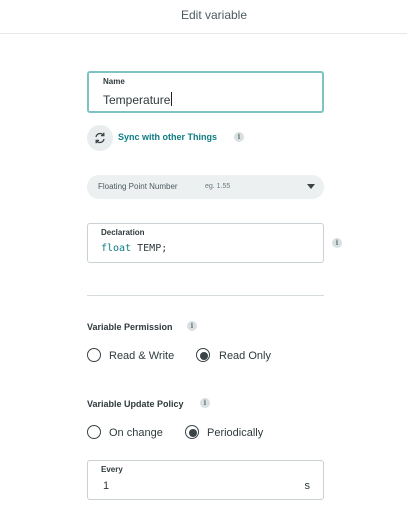 Image resolution: width=407 pixels, height=507 pixels. I want to click on permission-info-icon: i, so click(192, 326).